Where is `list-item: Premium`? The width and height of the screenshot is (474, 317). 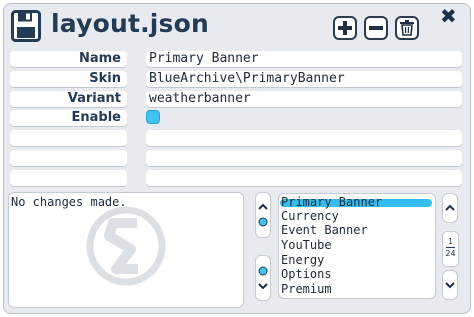
list-item: Premium is located at coordinates (306, 289).